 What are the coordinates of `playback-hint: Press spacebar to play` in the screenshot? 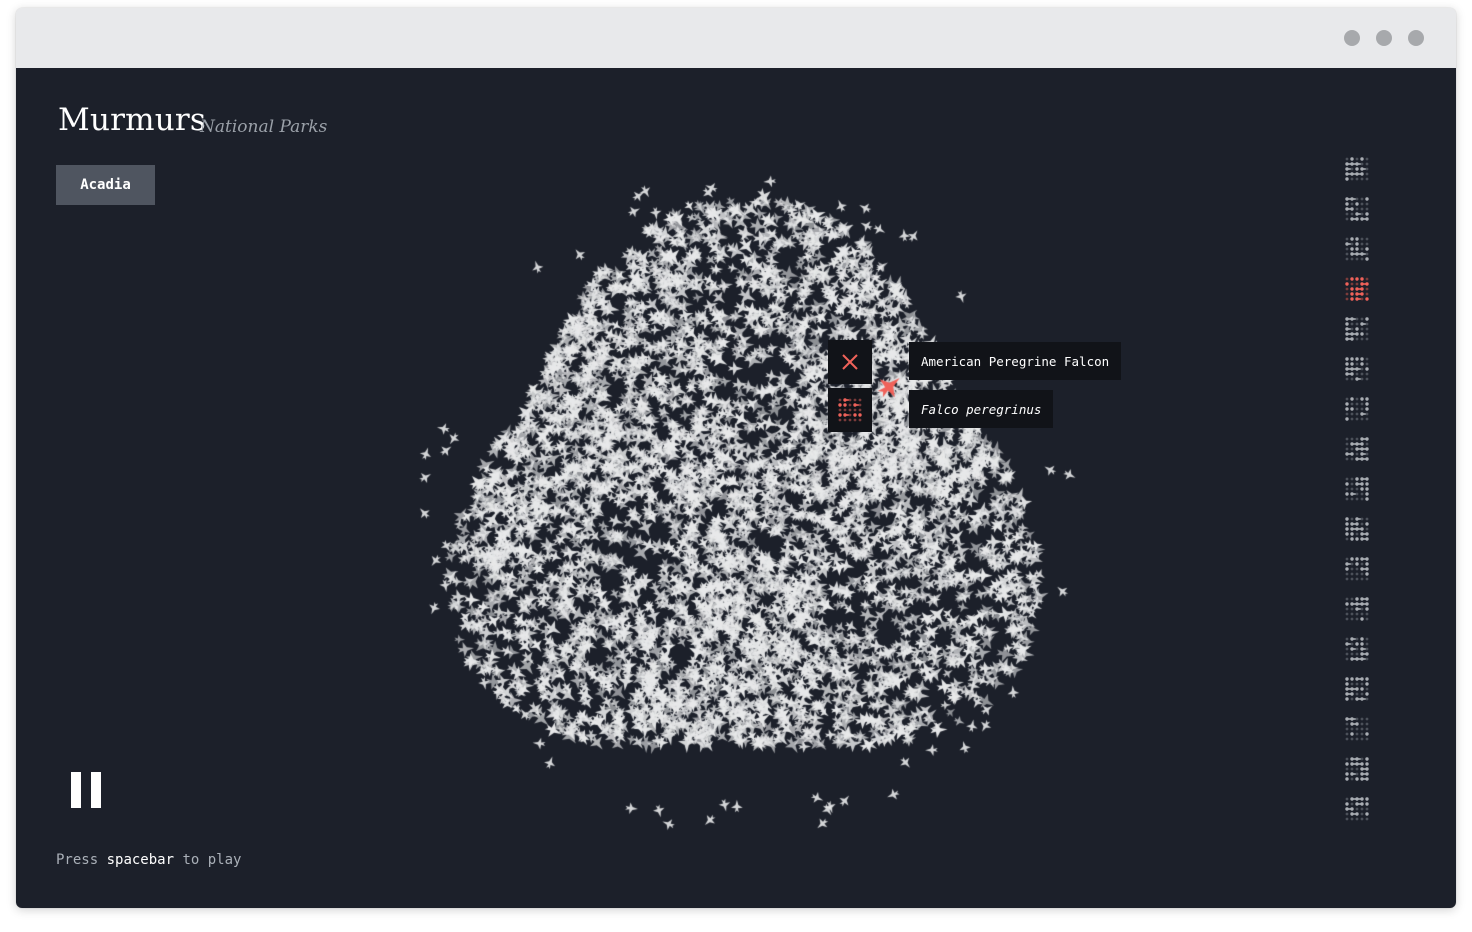 It's located at (148, 860).